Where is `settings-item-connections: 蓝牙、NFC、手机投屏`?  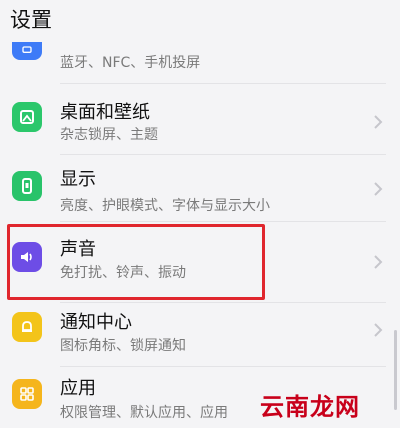
settings-item-connections: 蓝牙、NFC、手机投屏 is located at coordinates (200, 60).